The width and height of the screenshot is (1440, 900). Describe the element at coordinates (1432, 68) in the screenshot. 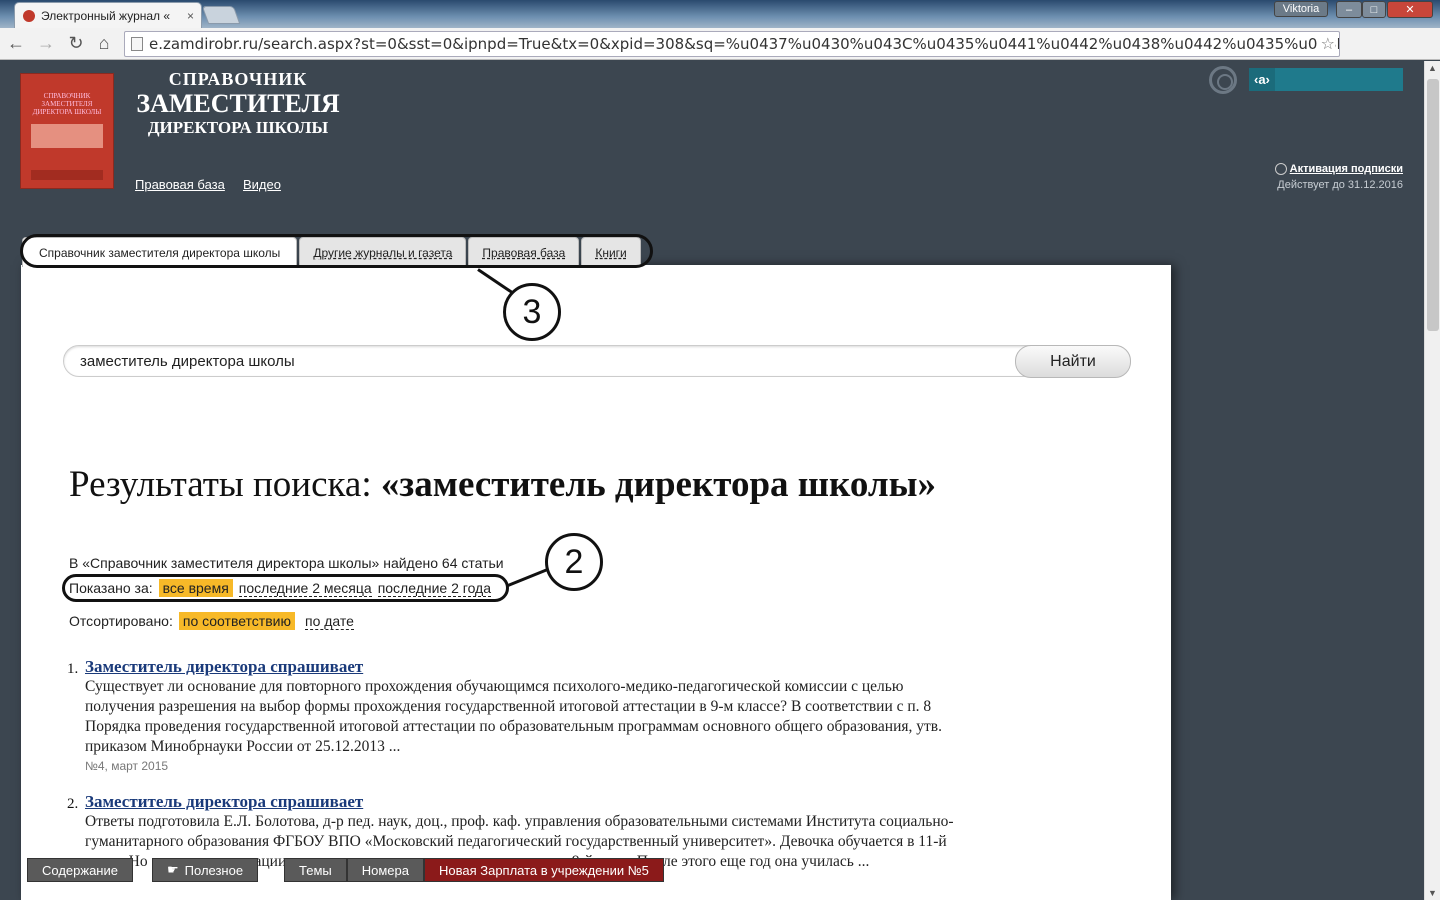

I see `scroll-up-icon: ▲` at that location.